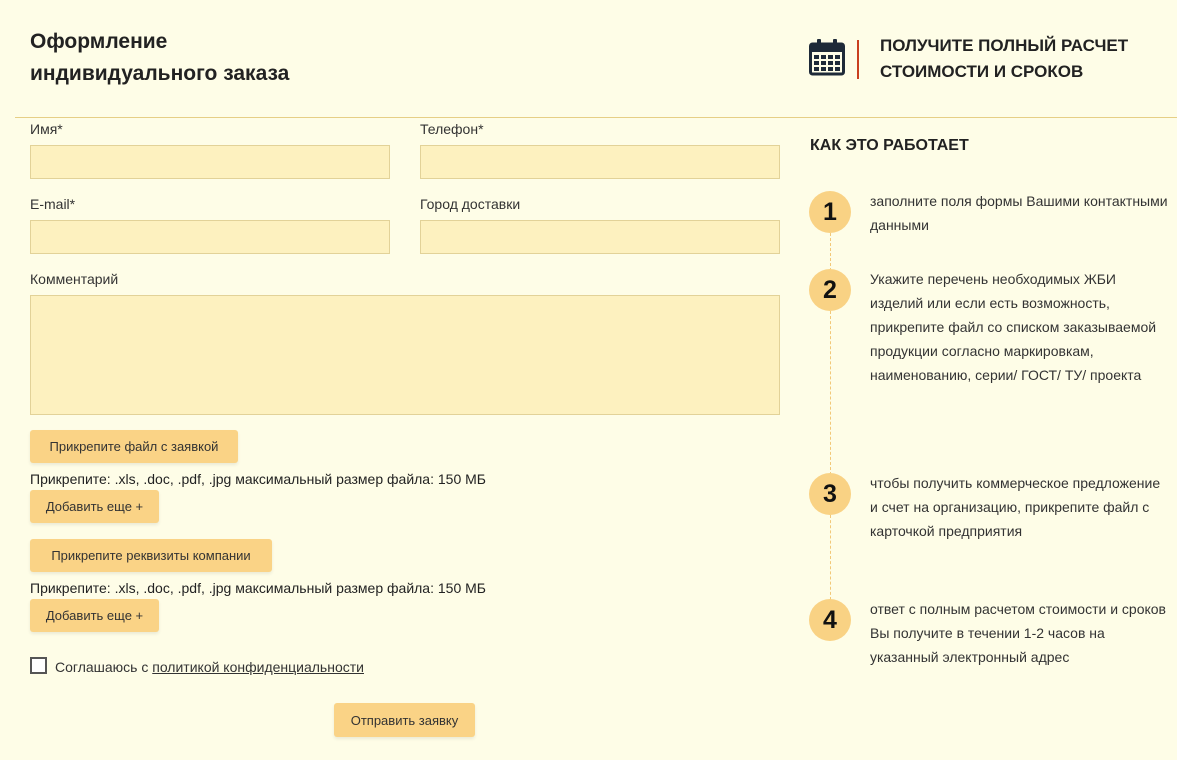 The width and height of the screenshot is (1177, 760). What do you see at coordinates (858, 59) in the screenshot?
I see `promo-accent-bar` at bounding box center [858, 59].